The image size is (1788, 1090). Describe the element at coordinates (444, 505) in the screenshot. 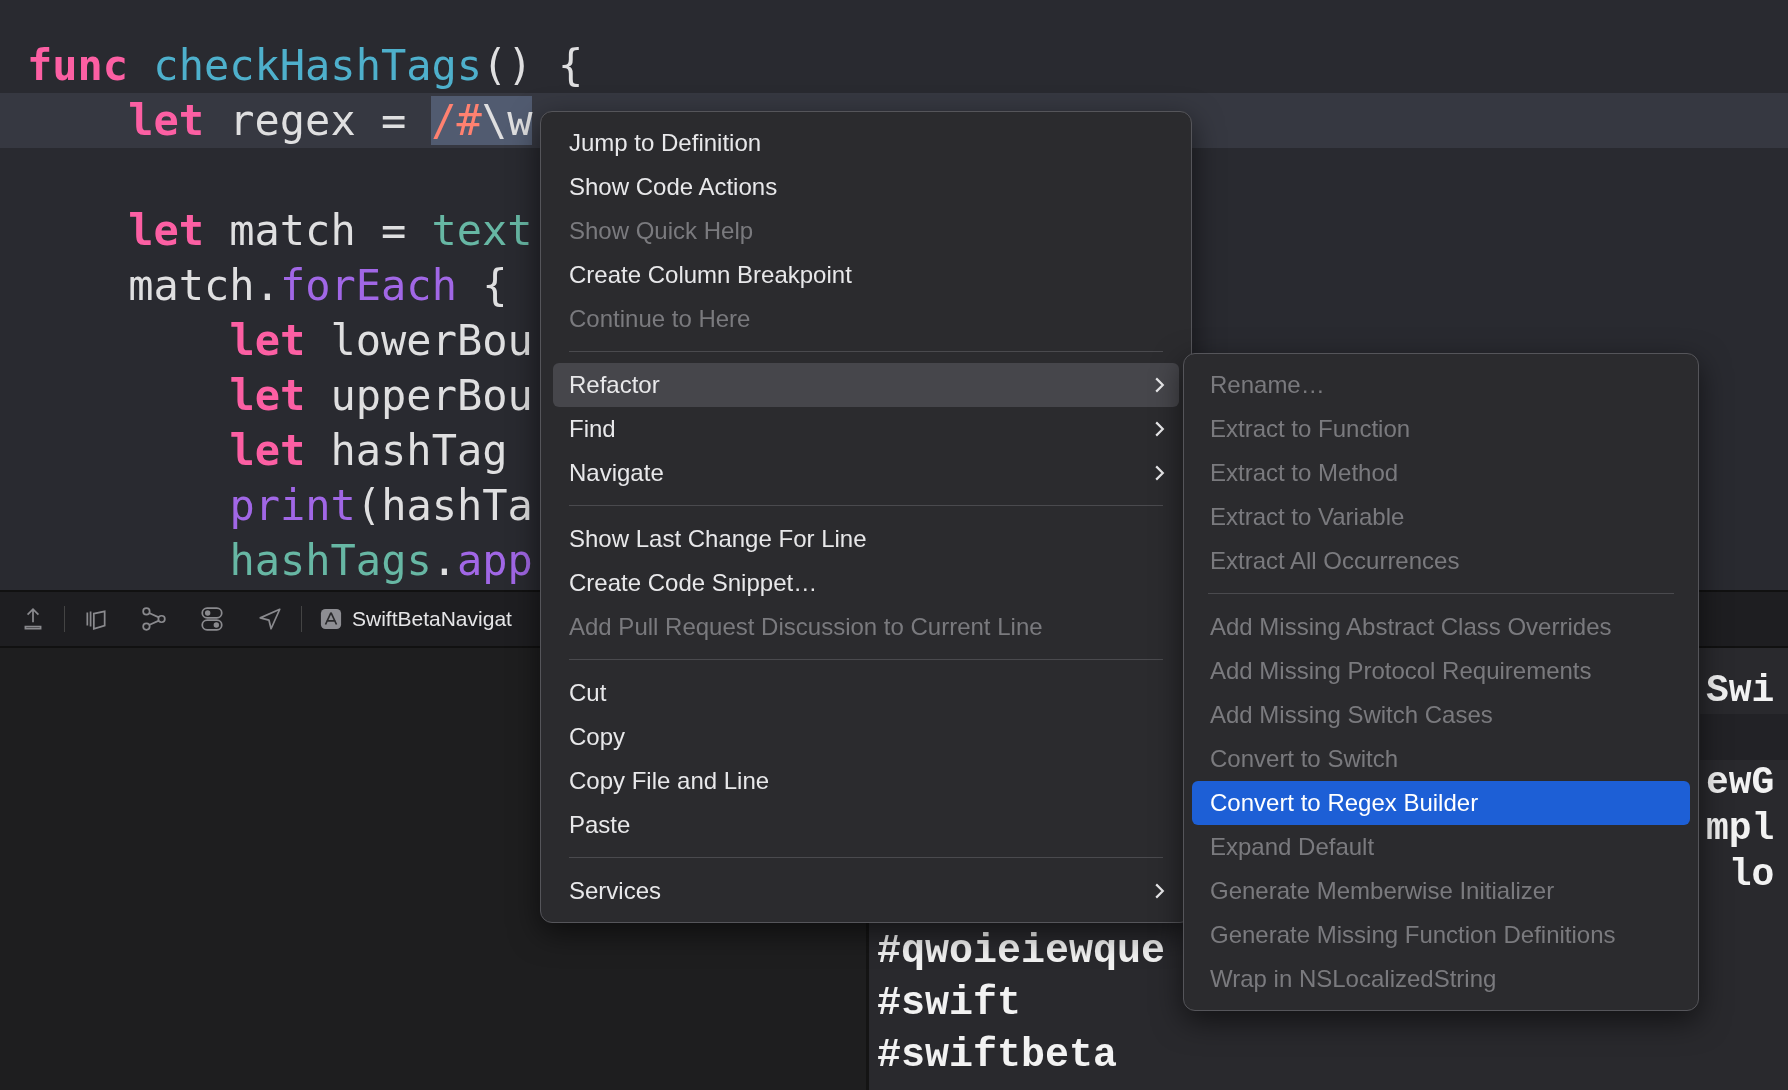

I see `code-token: (hashTa` at that location.